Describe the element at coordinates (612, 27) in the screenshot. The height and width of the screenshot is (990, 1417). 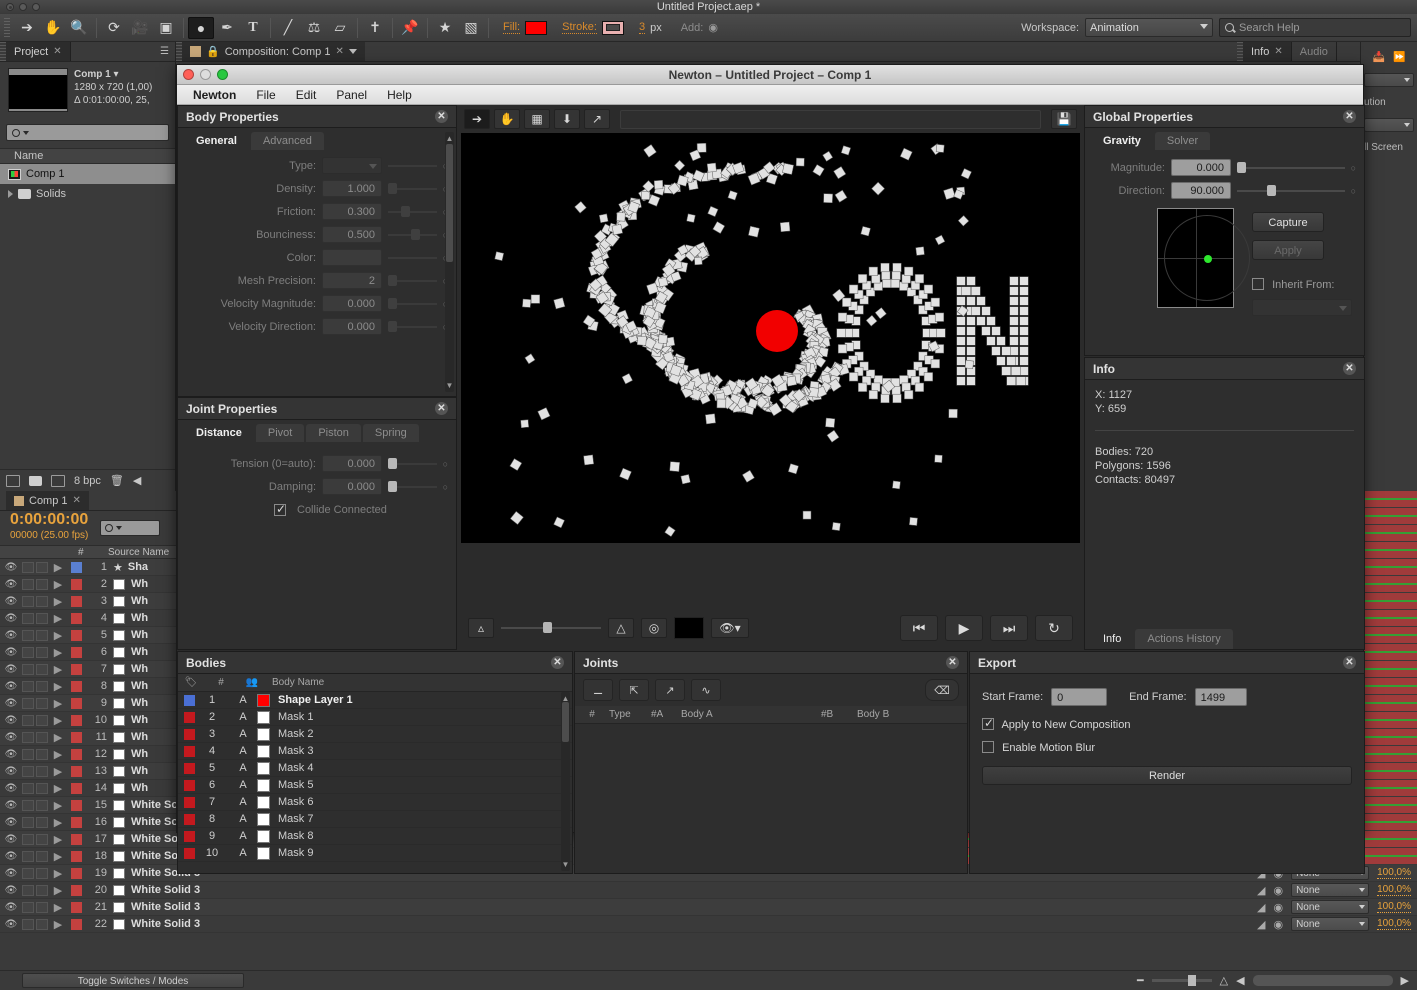
I see `stroke-color-swatch` at that location.